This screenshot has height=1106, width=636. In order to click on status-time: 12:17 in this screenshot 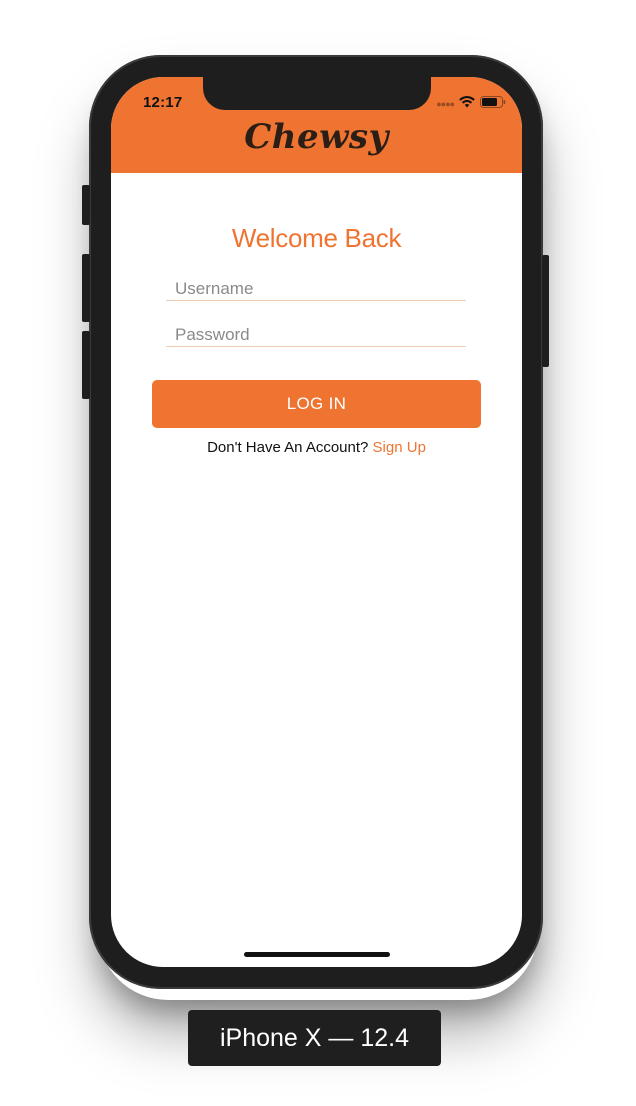, I will do `click(163, 102)`.